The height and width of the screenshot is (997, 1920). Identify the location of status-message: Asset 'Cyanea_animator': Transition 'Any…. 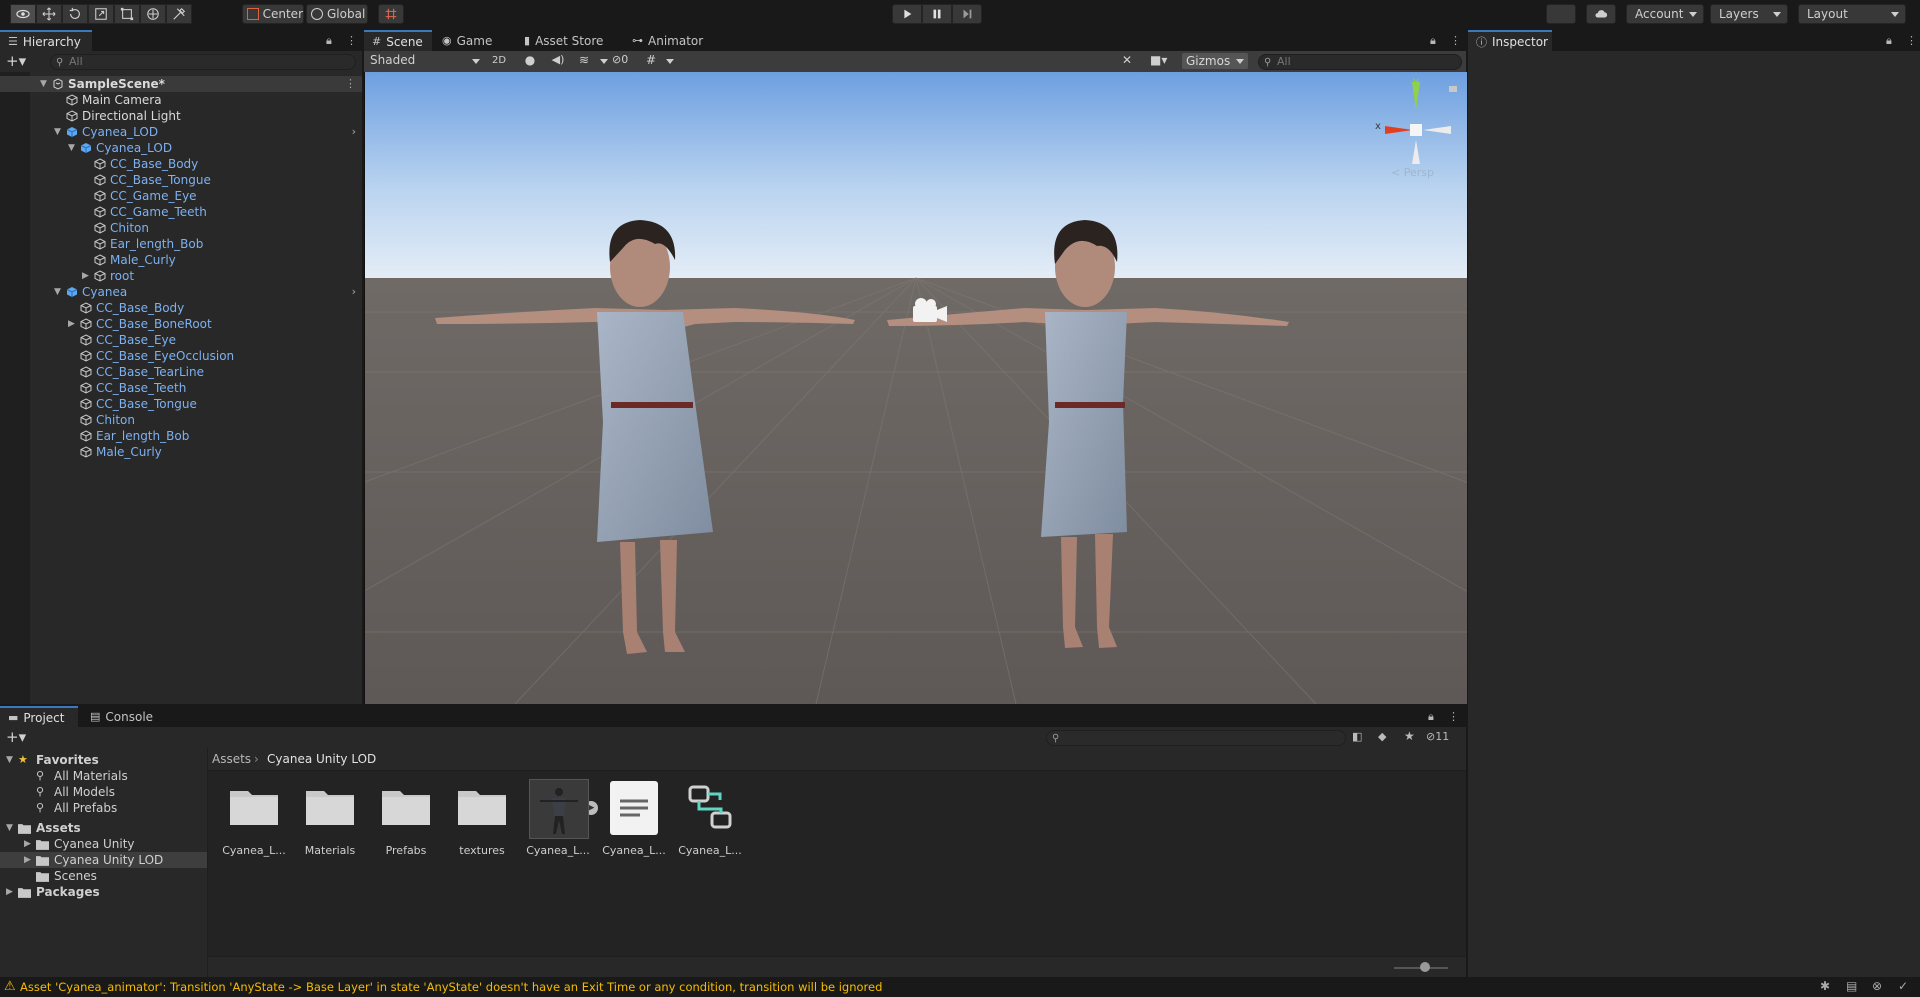
(451, 987).